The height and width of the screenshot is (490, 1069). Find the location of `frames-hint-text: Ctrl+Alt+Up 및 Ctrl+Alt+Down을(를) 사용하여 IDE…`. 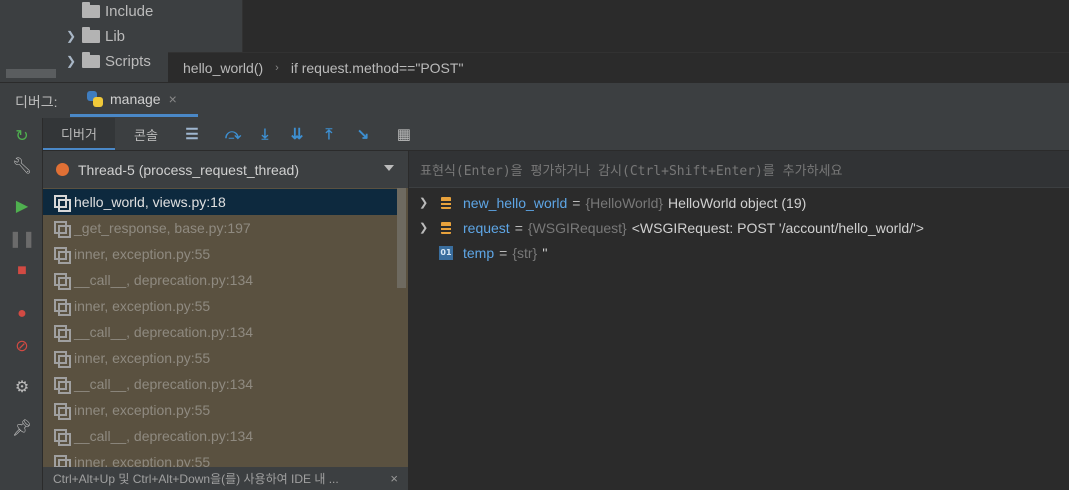

frames-hint-text: Ctrl+Alt+Up 및 Ctrl+Alt+Down을(를) 사용하여 IDE… is located at coordinates (196, 479).